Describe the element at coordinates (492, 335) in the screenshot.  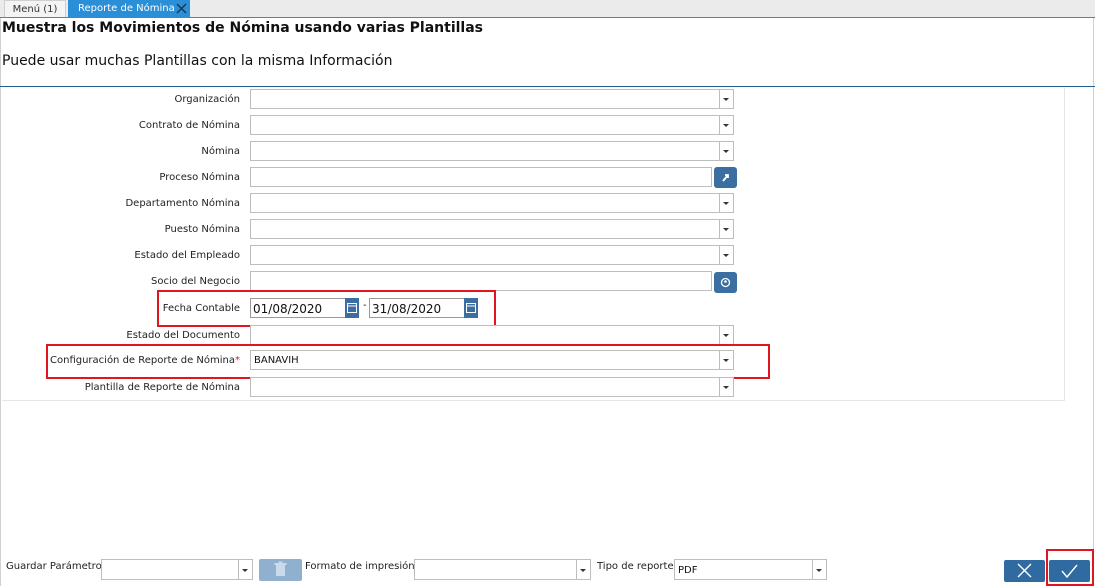
I see `estado-documento-field` at that location.